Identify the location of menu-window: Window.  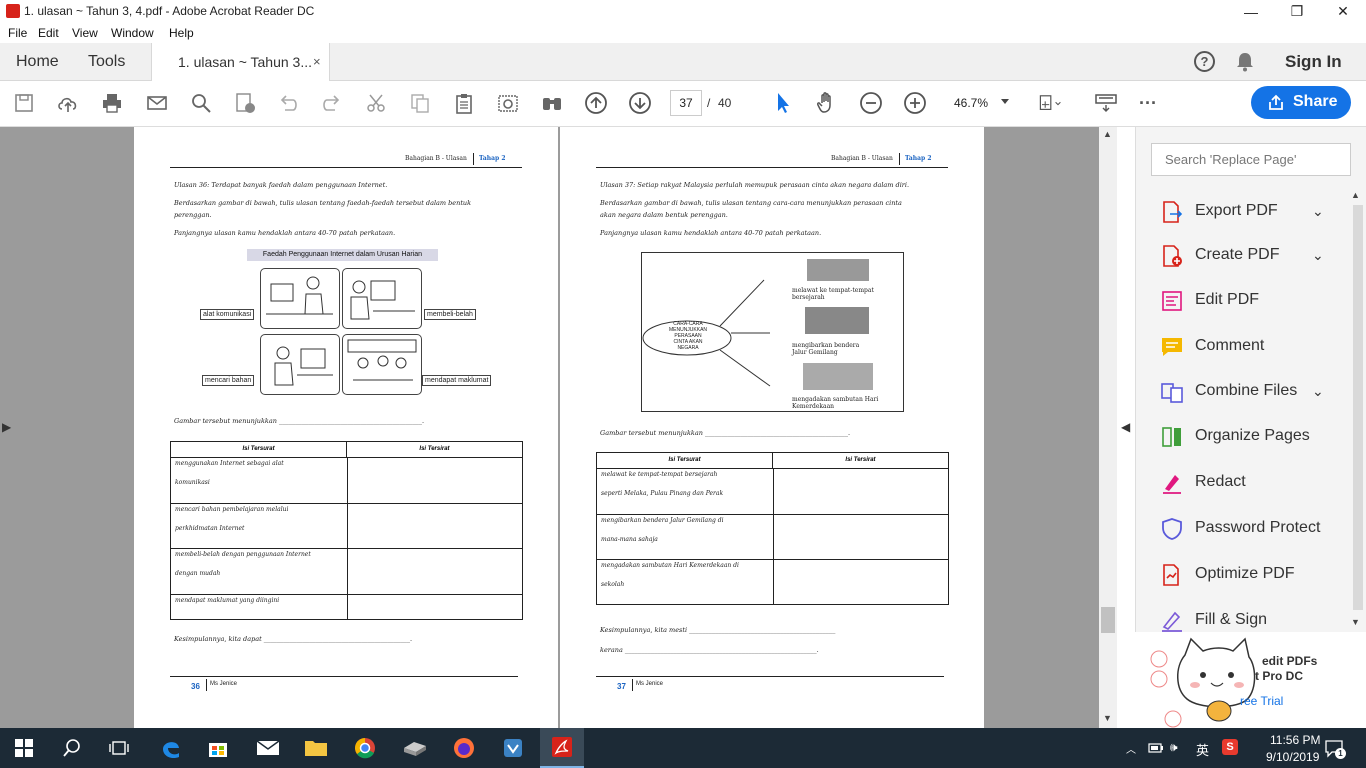
(132, 33).